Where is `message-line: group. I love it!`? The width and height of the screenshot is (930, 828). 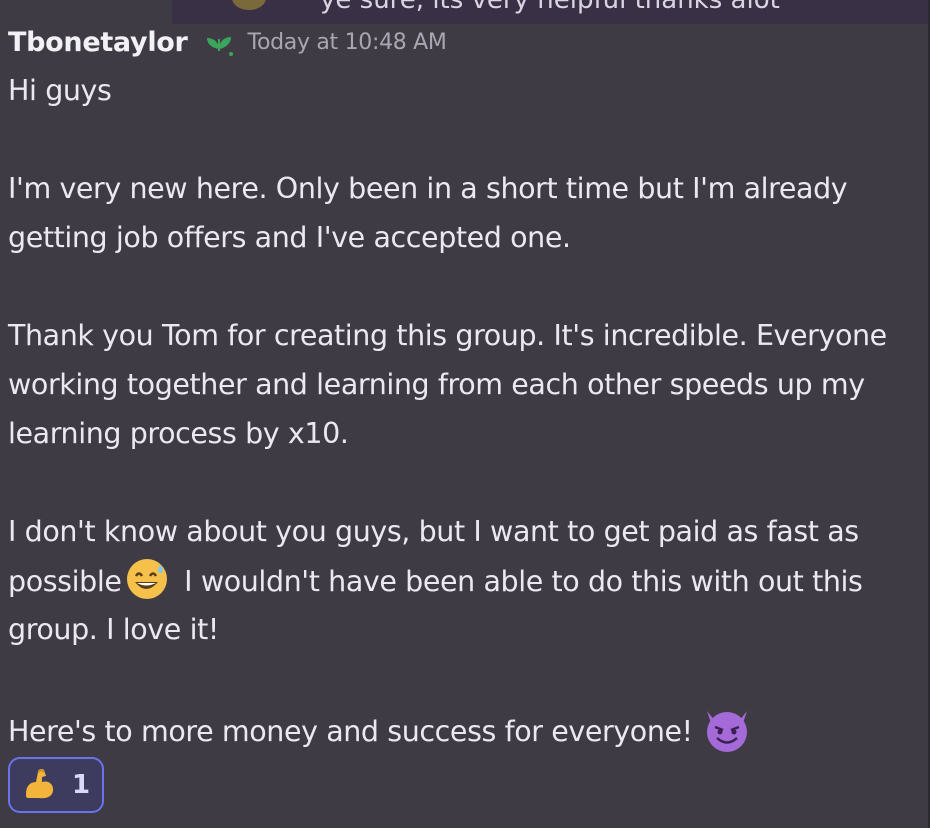 message-line: group. I love it! is located at coordinates (113, 629).